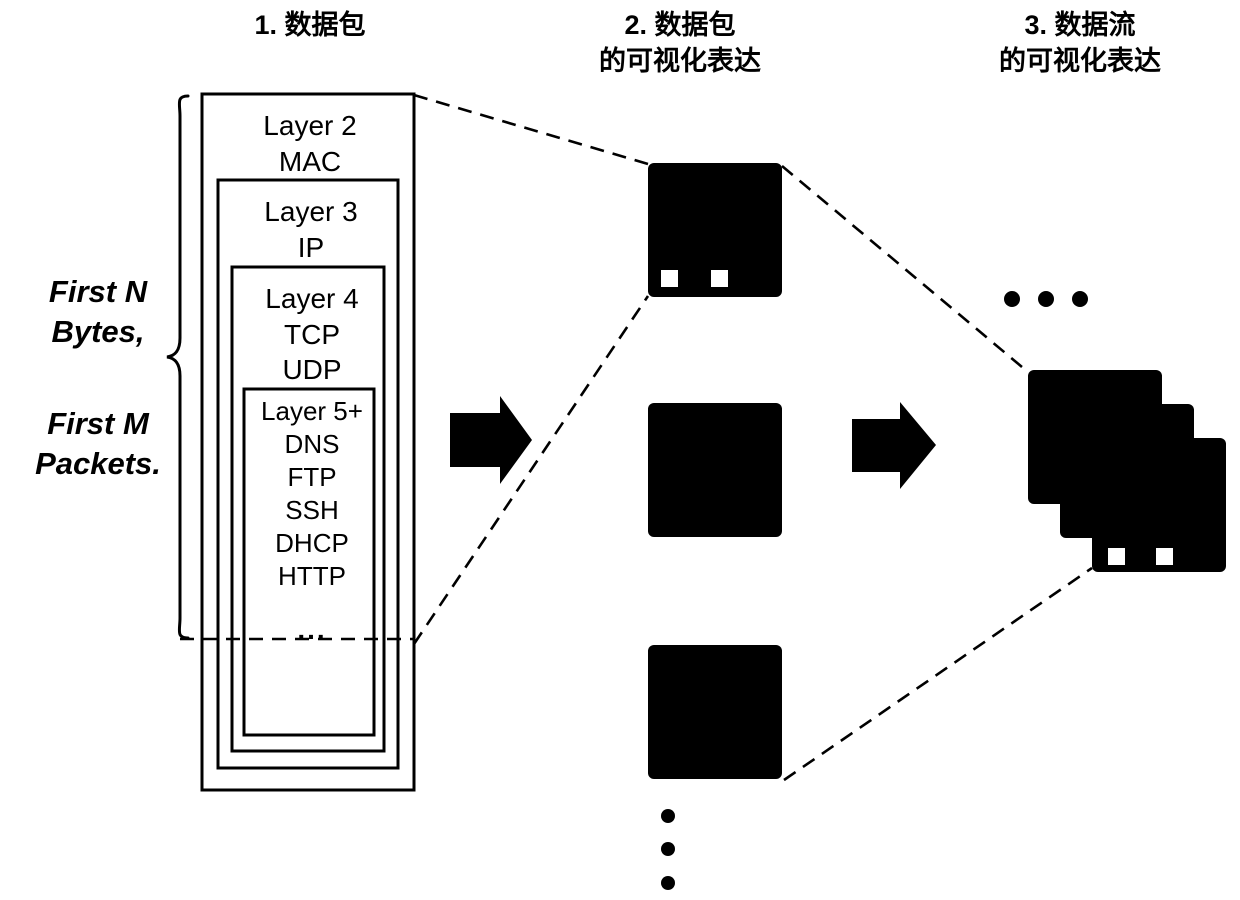 The width and height of the screenshot is (1240, 900). I want to click on leader-flow-bottom, so click(938, 674).